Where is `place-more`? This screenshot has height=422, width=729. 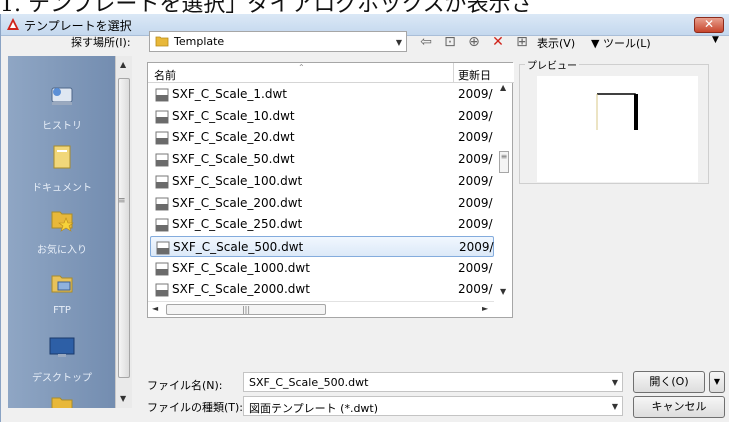
place-more is located at coordinates (62, 399).